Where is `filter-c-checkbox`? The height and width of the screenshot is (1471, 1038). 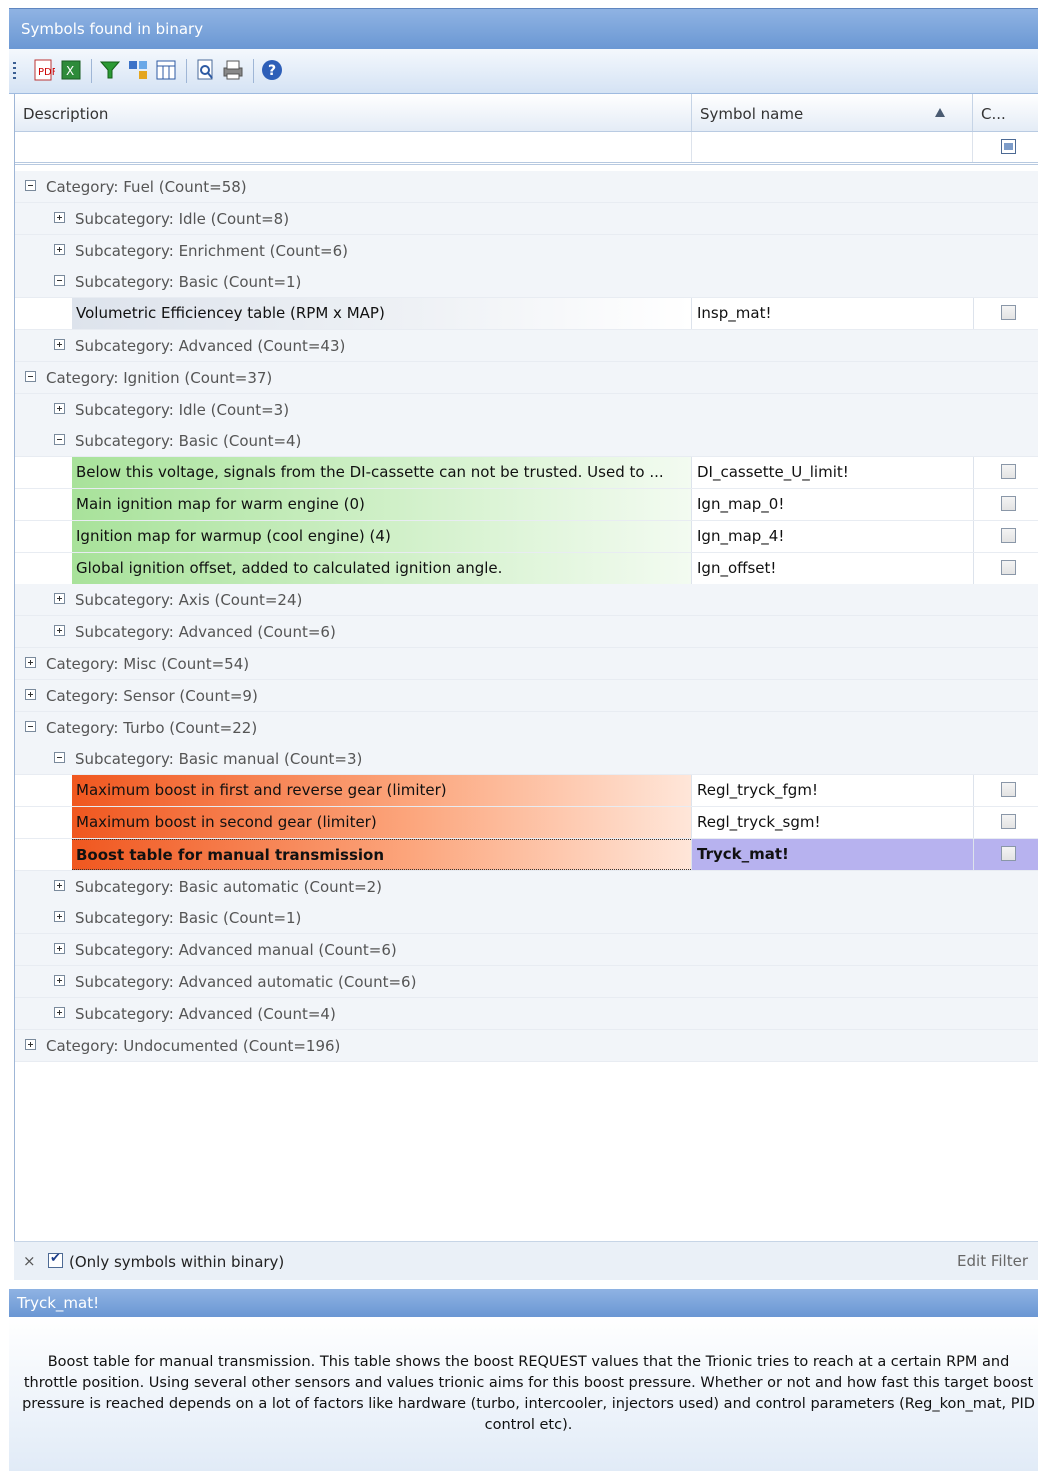
filter-c-checkbox is located at coordinates (1008, 146).